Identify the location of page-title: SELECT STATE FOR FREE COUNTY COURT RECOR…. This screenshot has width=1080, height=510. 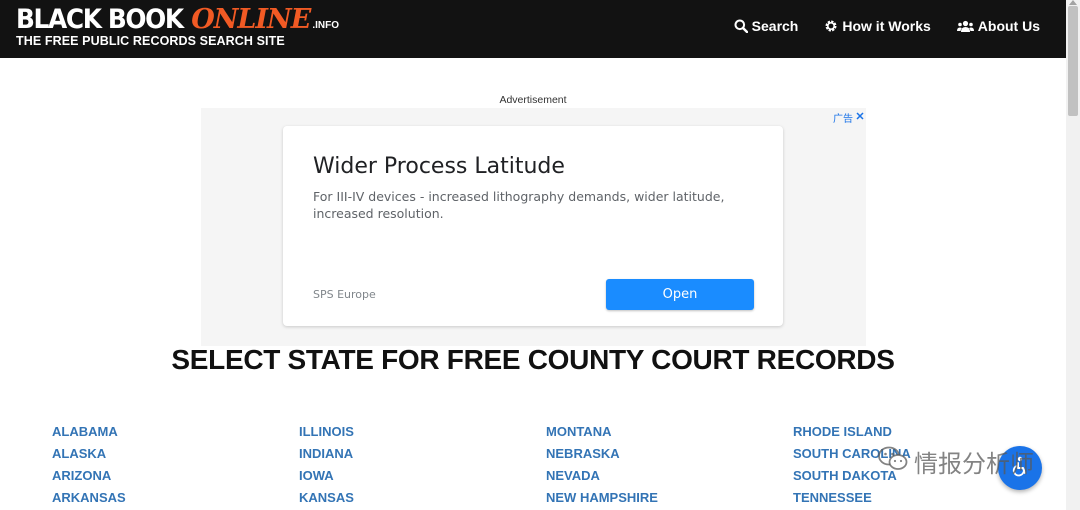
(533, 359).